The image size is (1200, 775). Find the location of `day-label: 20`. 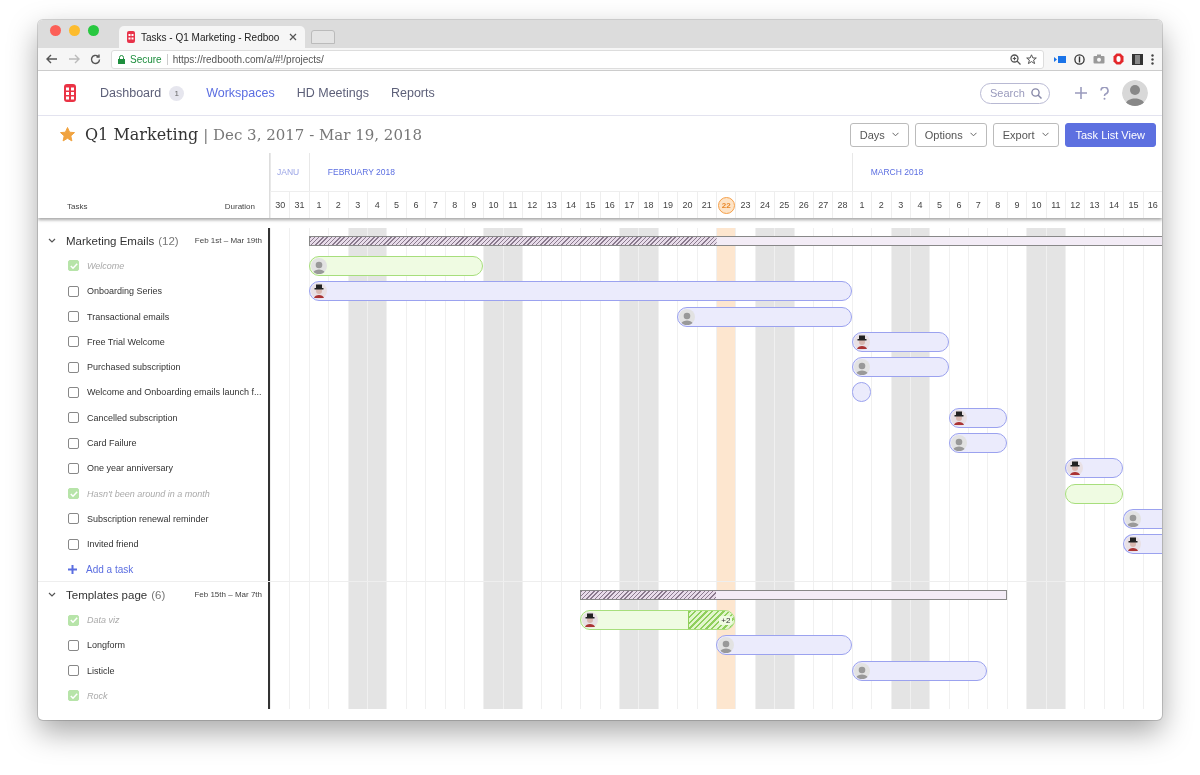

day-label: 20 is located at coordinates (687, 205).